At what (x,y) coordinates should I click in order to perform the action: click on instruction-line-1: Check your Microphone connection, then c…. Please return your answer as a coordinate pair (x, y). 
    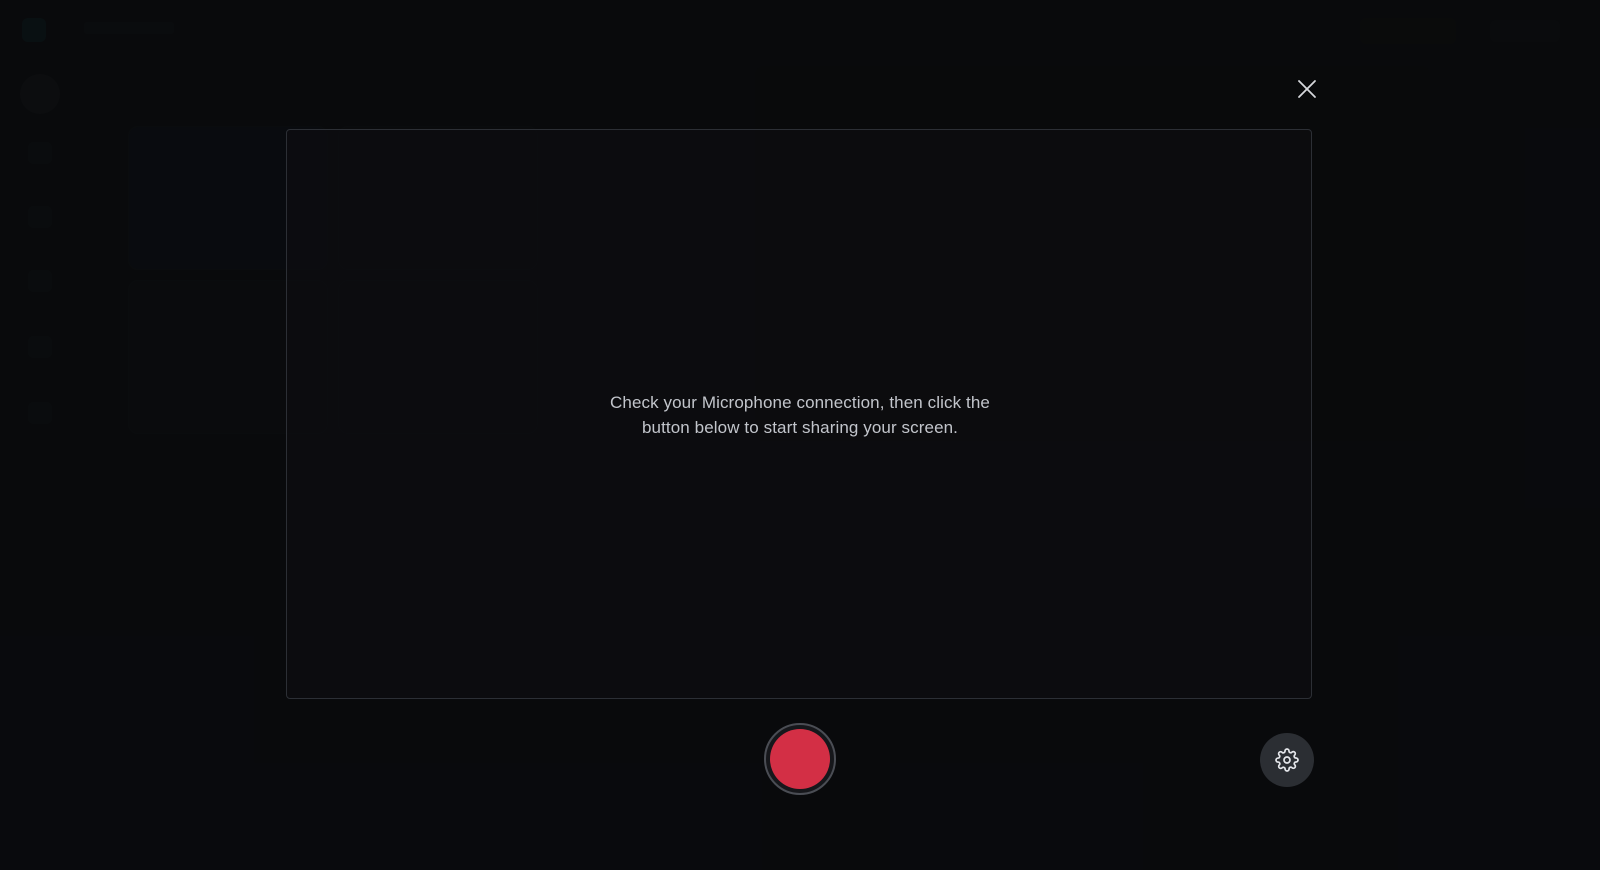
    Looking at the image, I should click on (800, 402).